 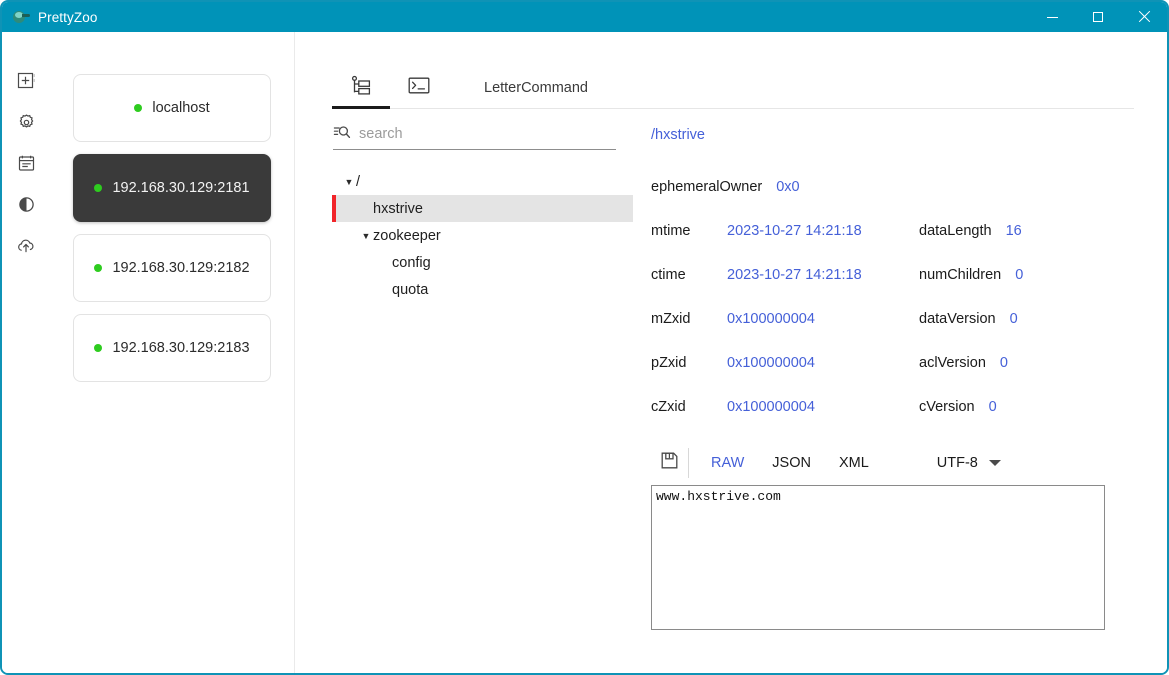 What do you see at coordinates (952, 363) in the screenshot?
I see `property-key: aclVersion` at bounding box center [952, 363].